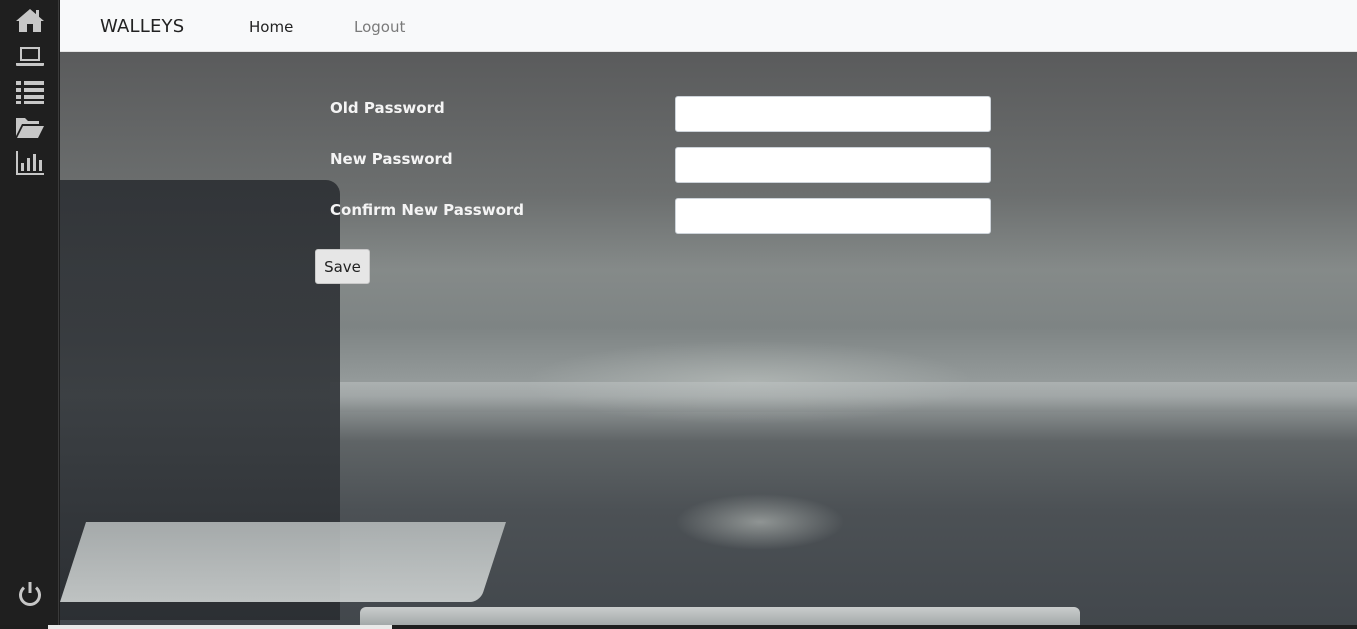 The image size is (1357, 629). What do you see at coordinates (391, 159) in the screenshot?
I see `new-password-label: New Password` at bounding box center [391, 159].